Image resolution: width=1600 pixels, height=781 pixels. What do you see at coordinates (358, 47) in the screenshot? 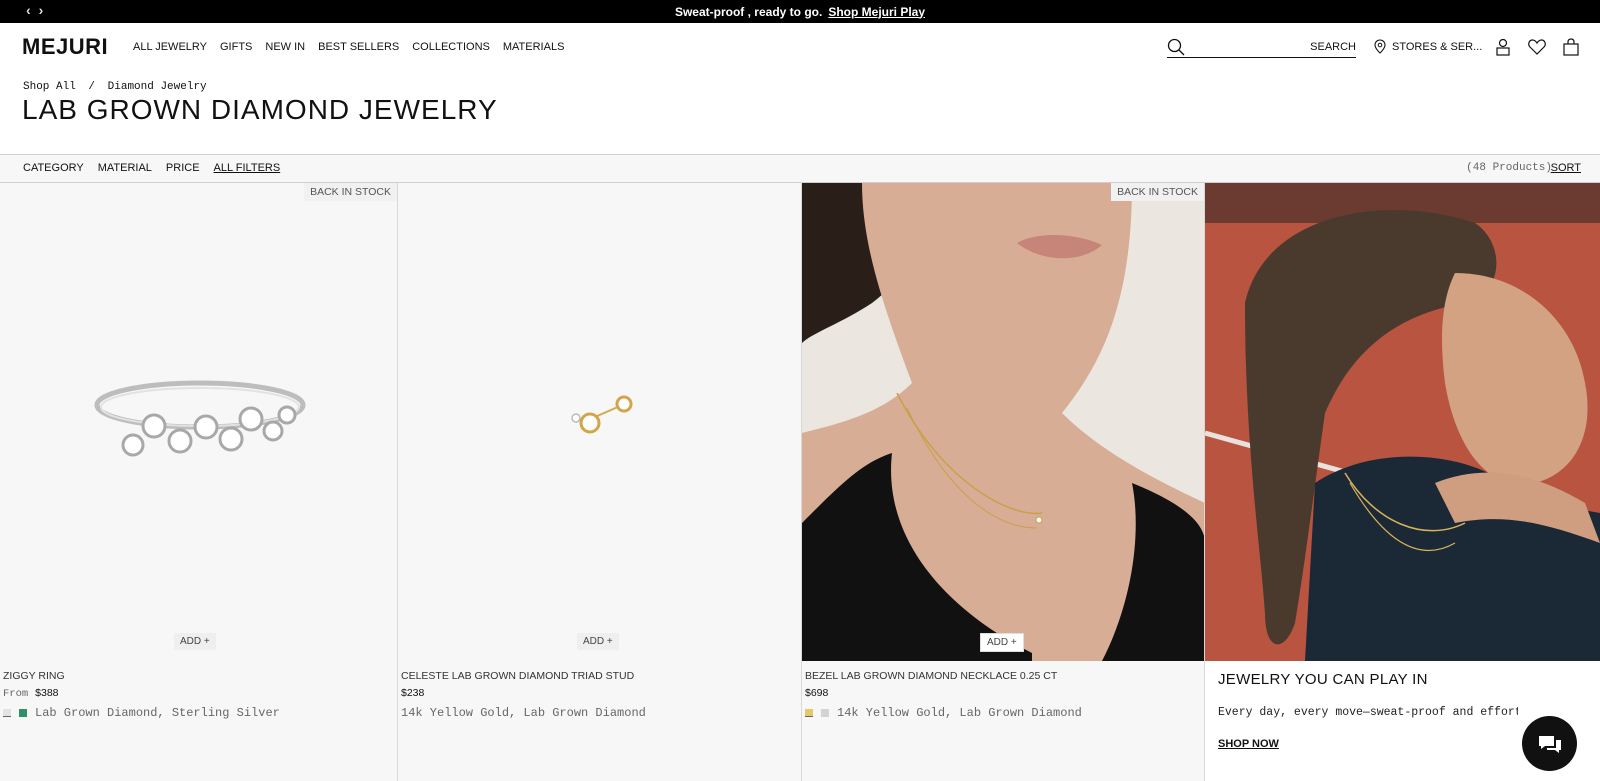
I see `nav-best-sellers: BEST SELLERS` at bounding box center [358, 47].